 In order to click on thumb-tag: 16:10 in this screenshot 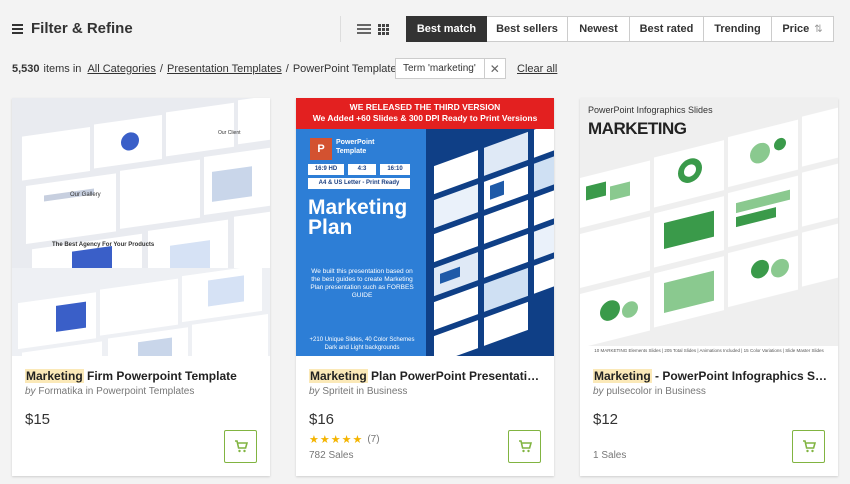, I will do `click(395, 169)`.